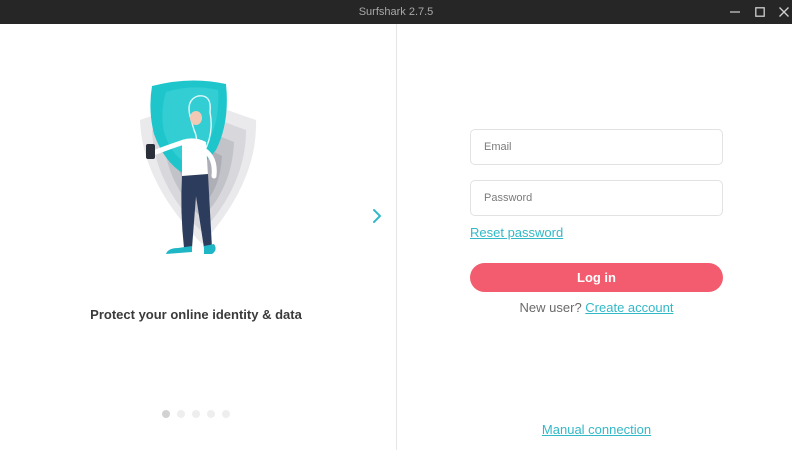 The height and width of the screenshot is (450, 792). I want to click on minimize-button, so click(735, 12).